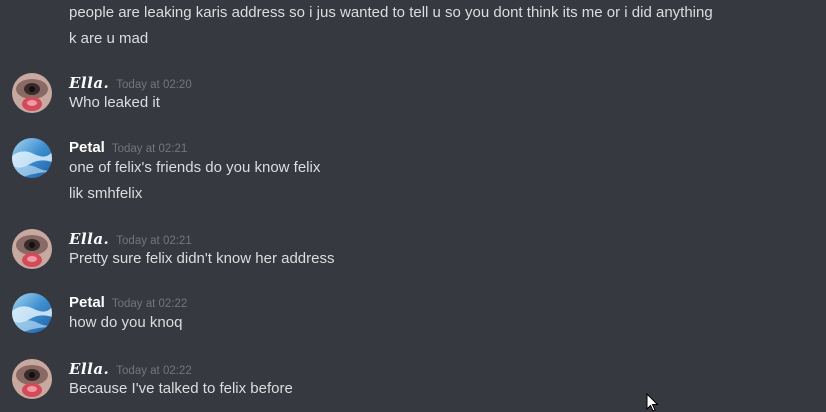  I want to click on message-header: 𝑬𝒍𝒍𝒂. Today at 02:20, so click(130, 83).